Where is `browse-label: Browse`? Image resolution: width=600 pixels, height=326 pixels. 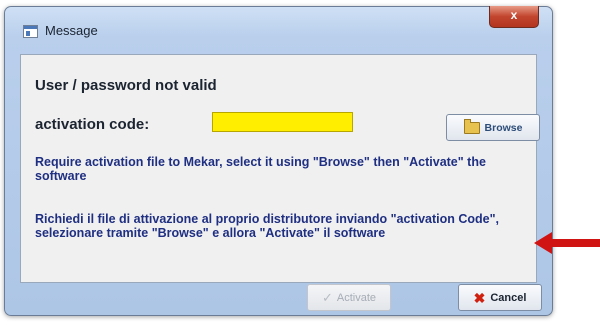 browse-label: Browse is located at coordinates (503, 127).